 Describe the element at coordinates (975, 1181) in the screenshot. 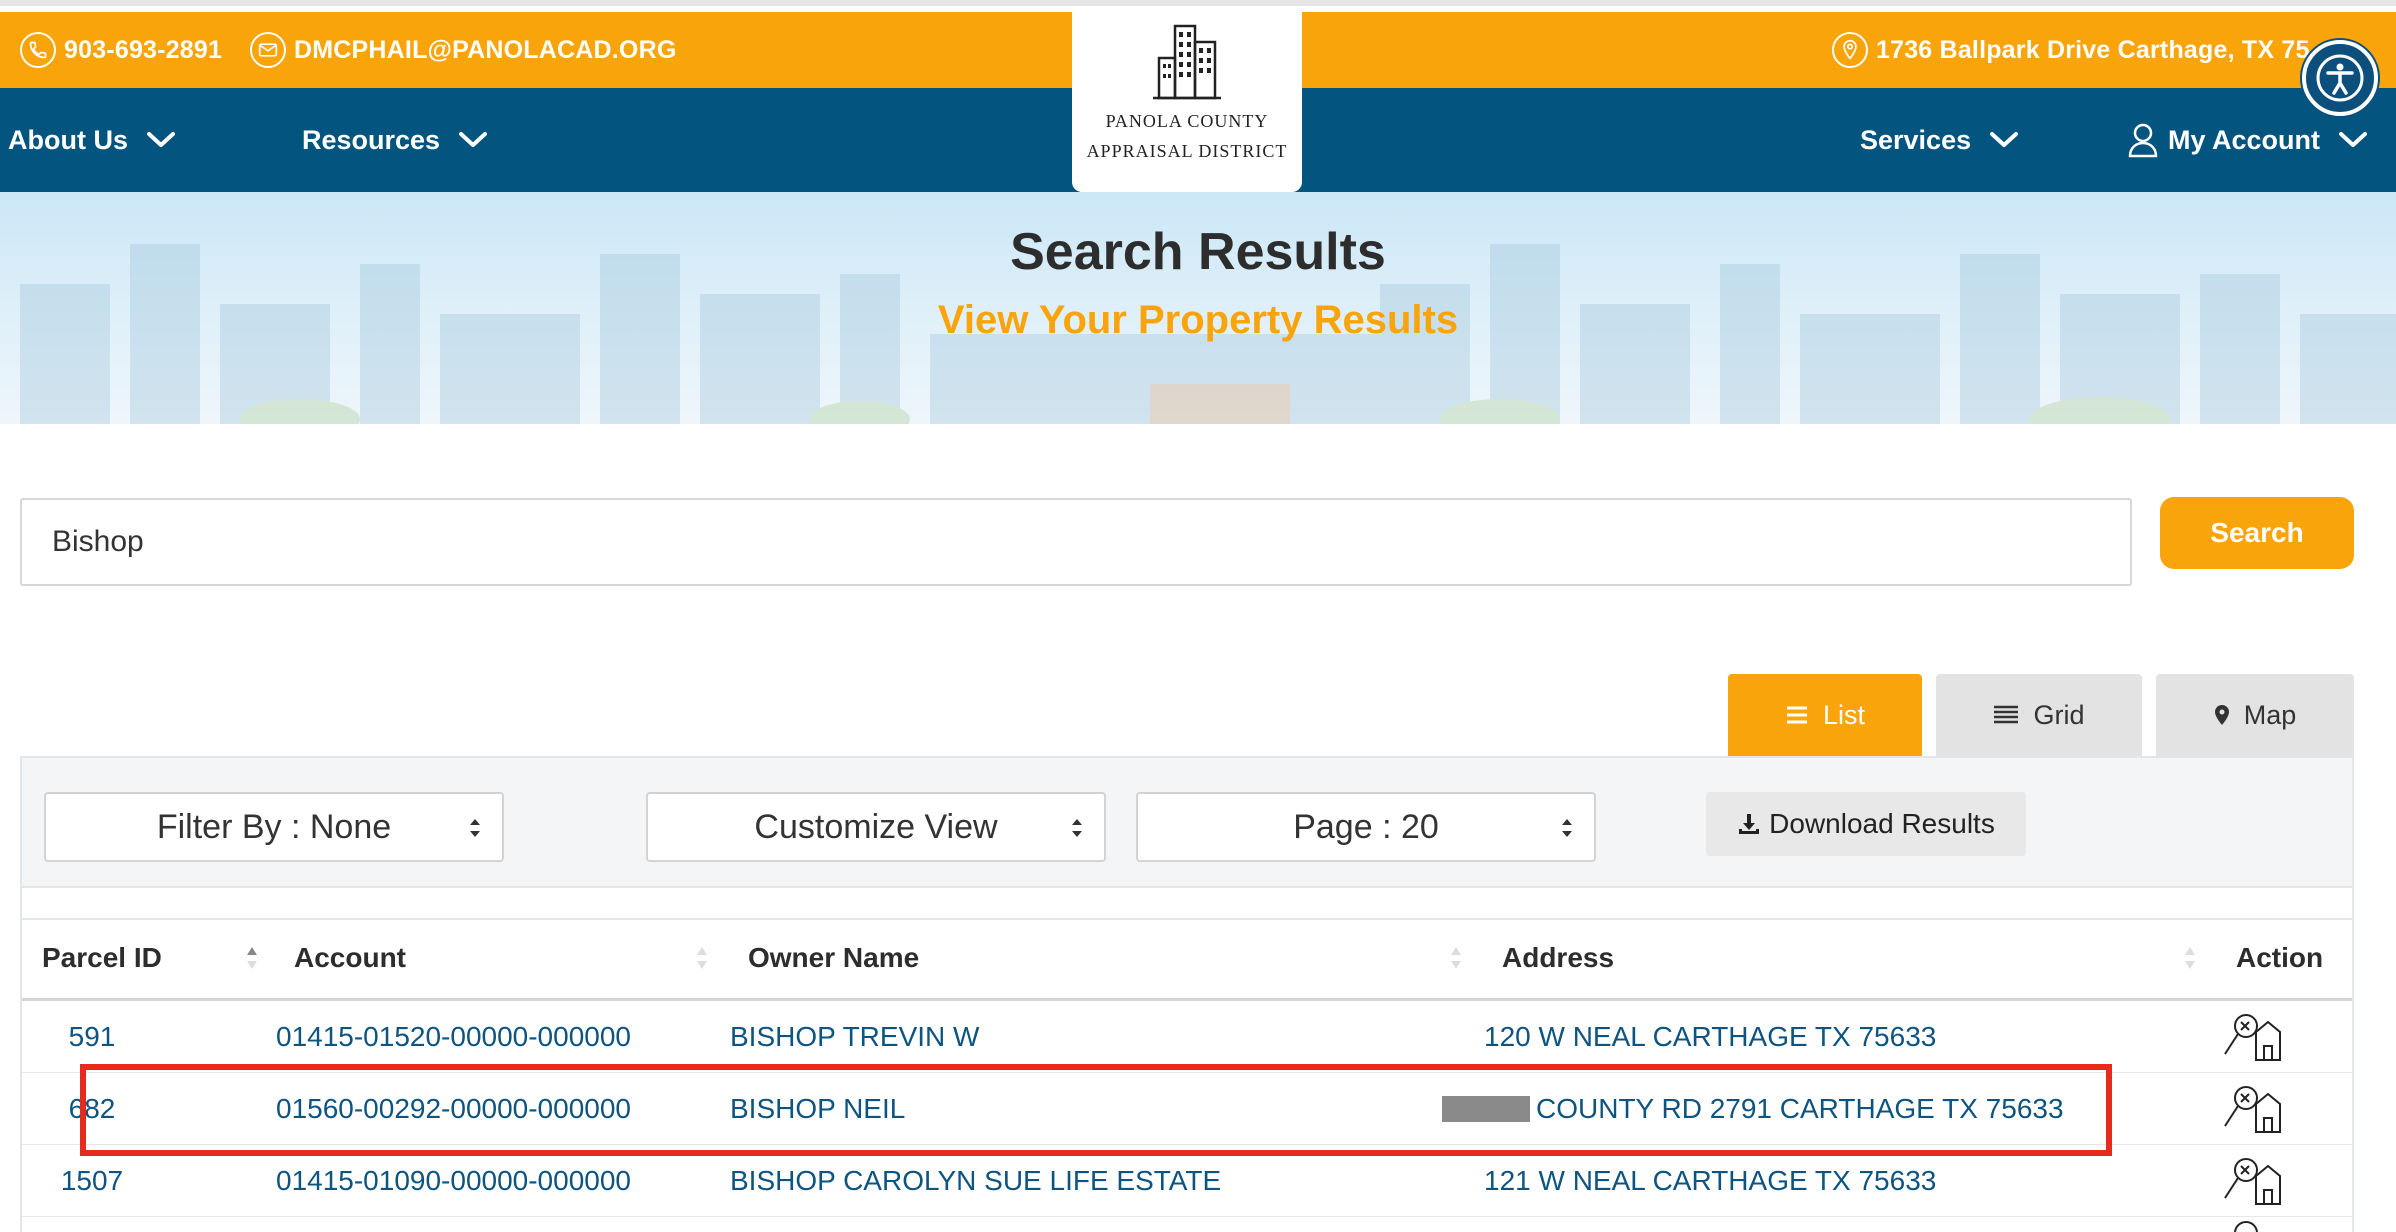

I see `owner-name-link: BISHOP CAROLYN SUE LIFE ESTATE` at that location.